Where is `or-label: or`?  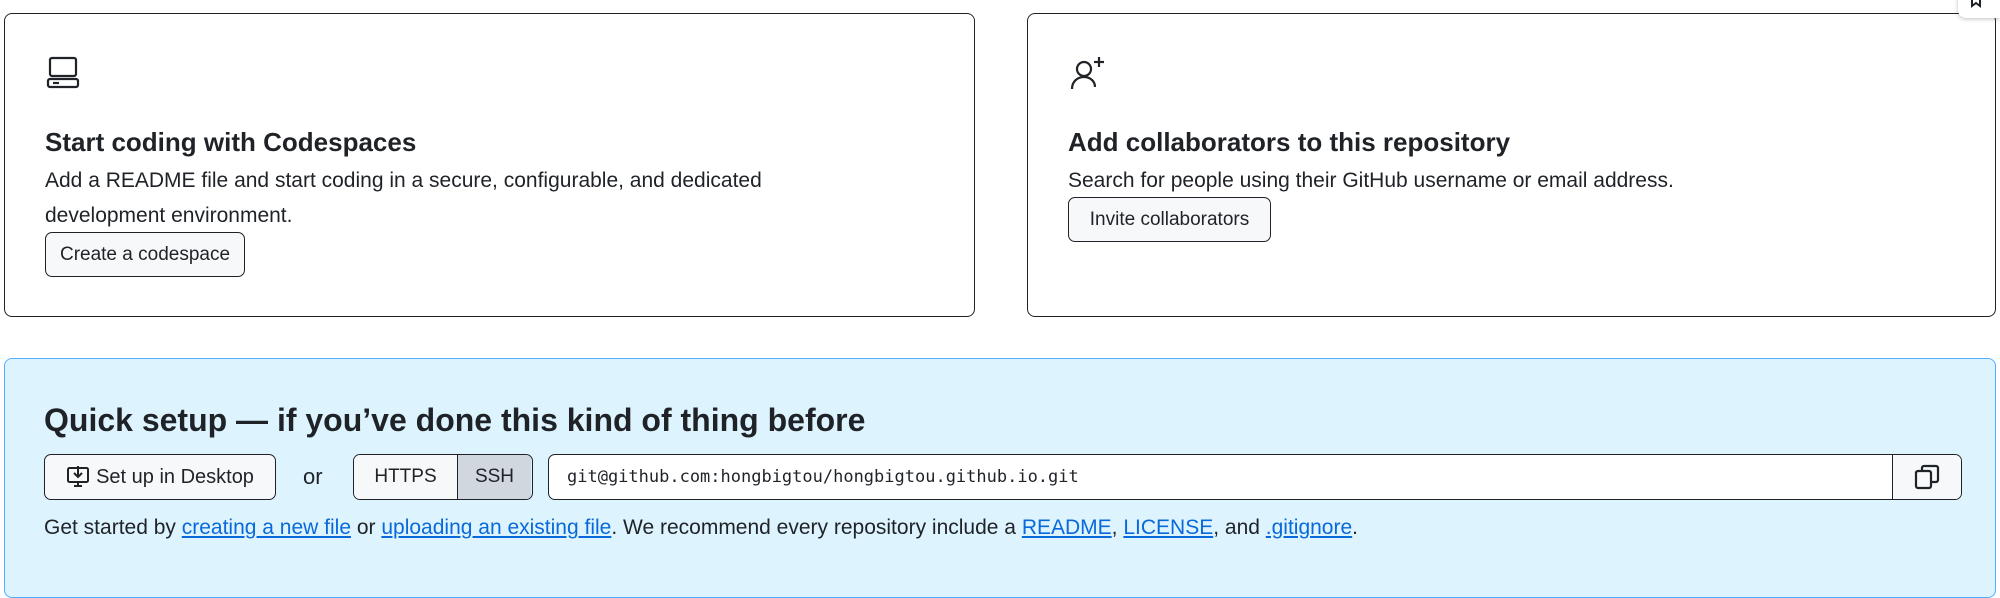 or-label: or is located at coordinates (313, 476).